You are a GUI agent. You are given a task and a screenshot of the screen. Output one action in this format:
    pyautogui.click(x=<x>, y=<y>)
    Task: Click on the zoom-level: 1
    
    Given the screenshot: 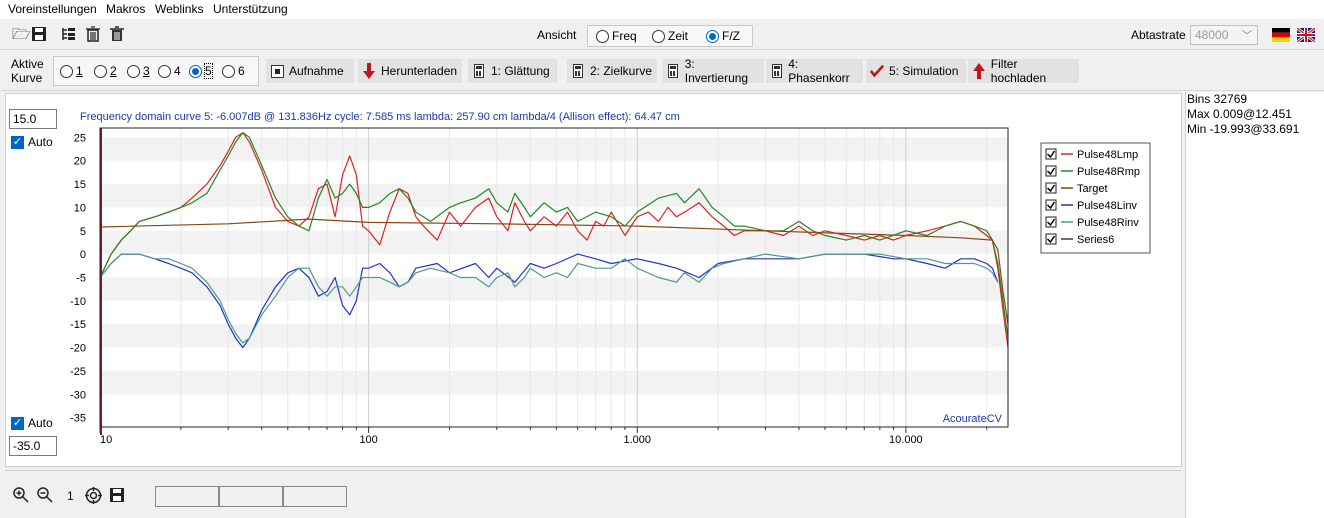 What is the action you would take?
    pyautogui.click(x=70, y=496)
    